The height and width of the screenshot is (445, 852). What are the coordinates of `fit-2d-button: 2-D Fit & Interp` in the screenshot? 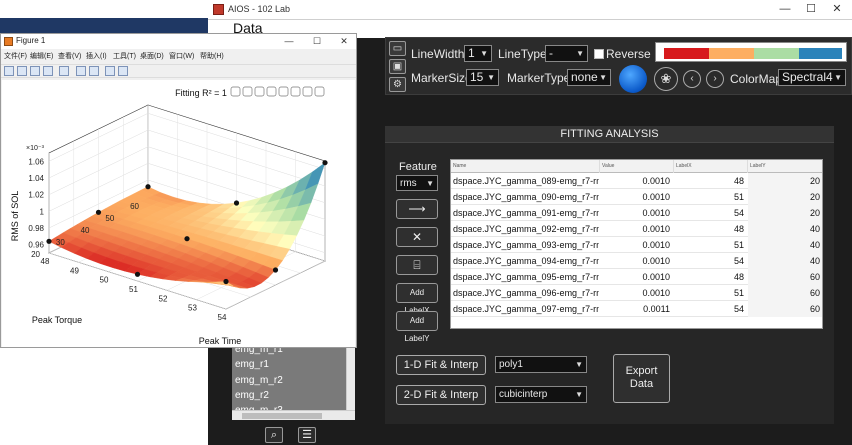 It's located at (441, 395).